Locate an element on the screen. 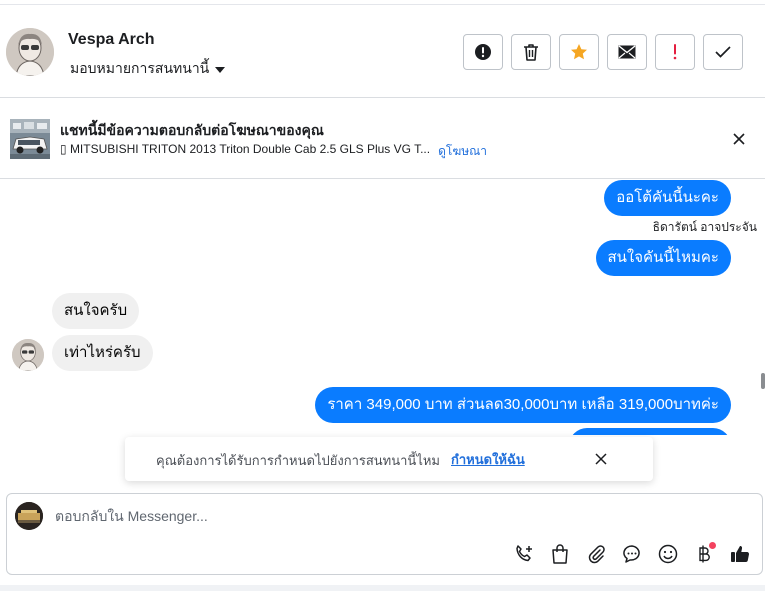 This screenshot has width=765, height=591. call-add-icon is located at coordinates (524, 553).